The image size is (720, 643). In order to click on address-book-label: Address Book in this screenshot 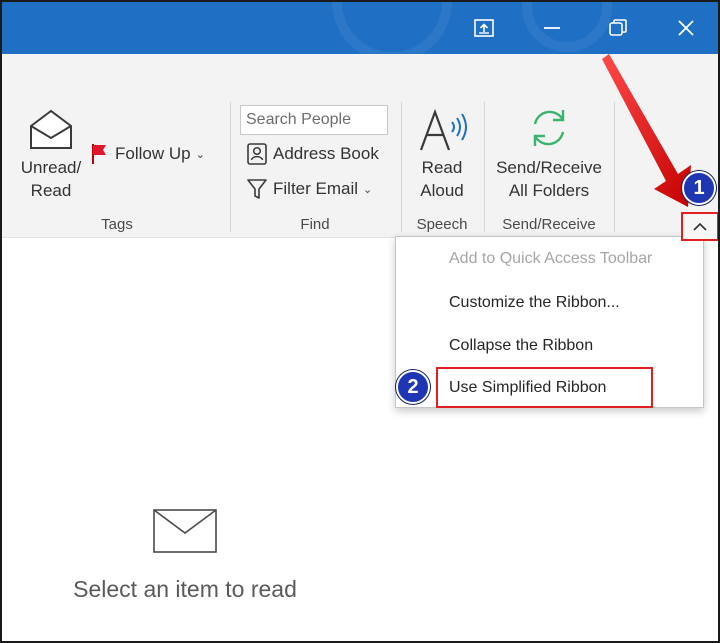, I will do `click(326, 153)`.